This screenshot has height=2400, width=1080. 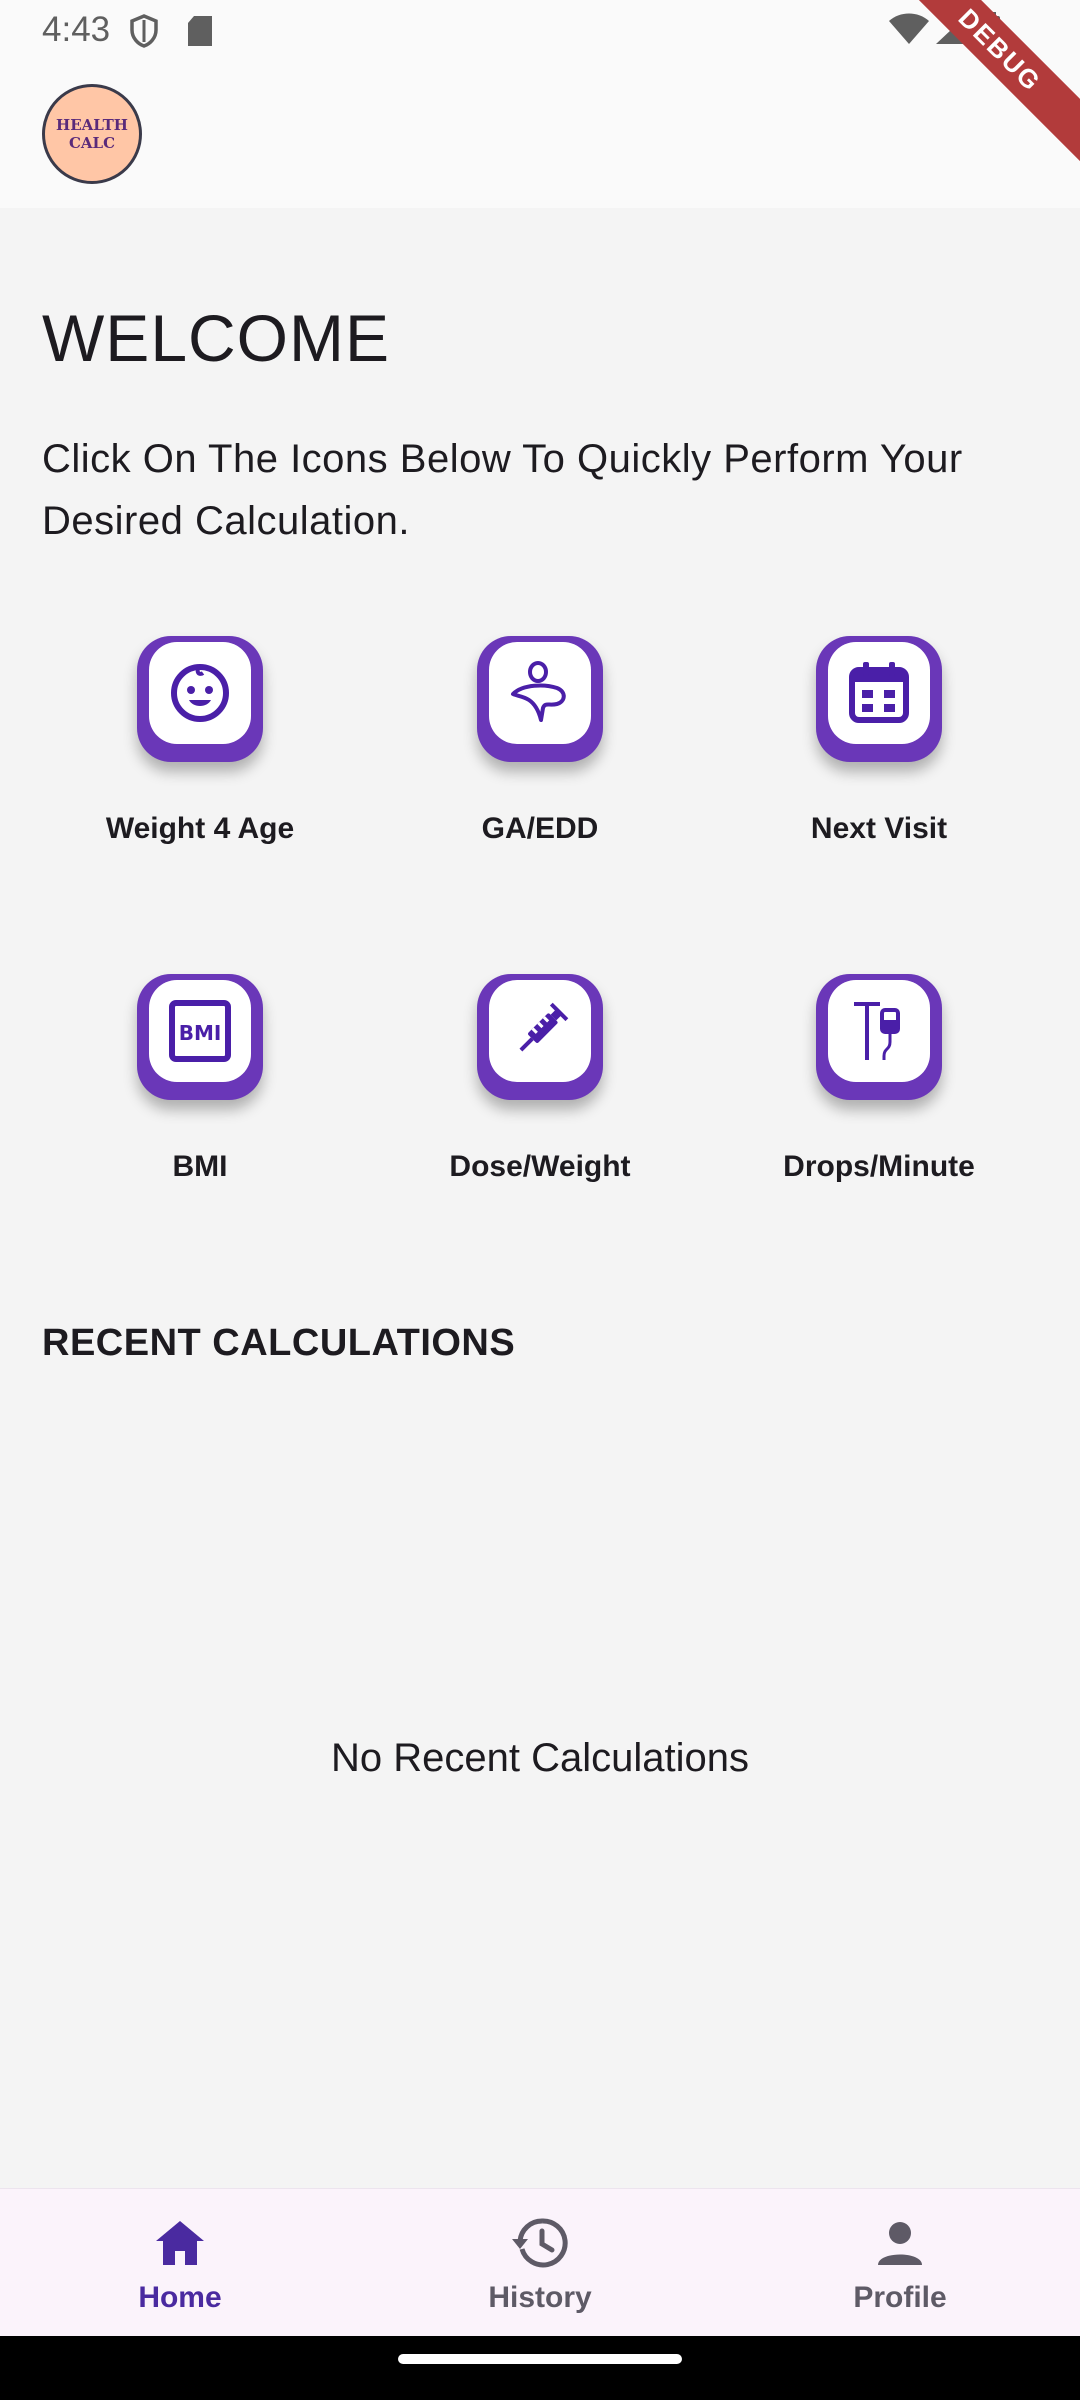 I want to click on calc-button-weight-4-age, so click(x=200, y=699).